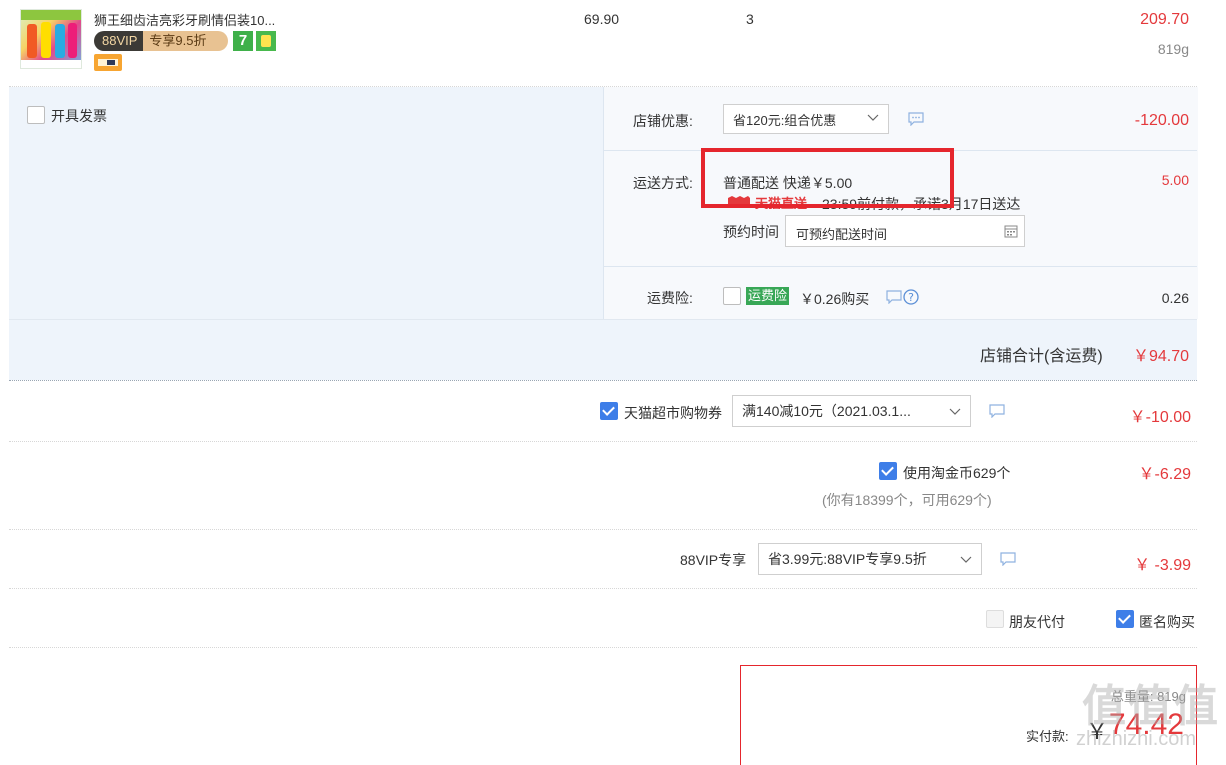  I want to click on anonymous-label: 匿名购买, so click(1167, 622).